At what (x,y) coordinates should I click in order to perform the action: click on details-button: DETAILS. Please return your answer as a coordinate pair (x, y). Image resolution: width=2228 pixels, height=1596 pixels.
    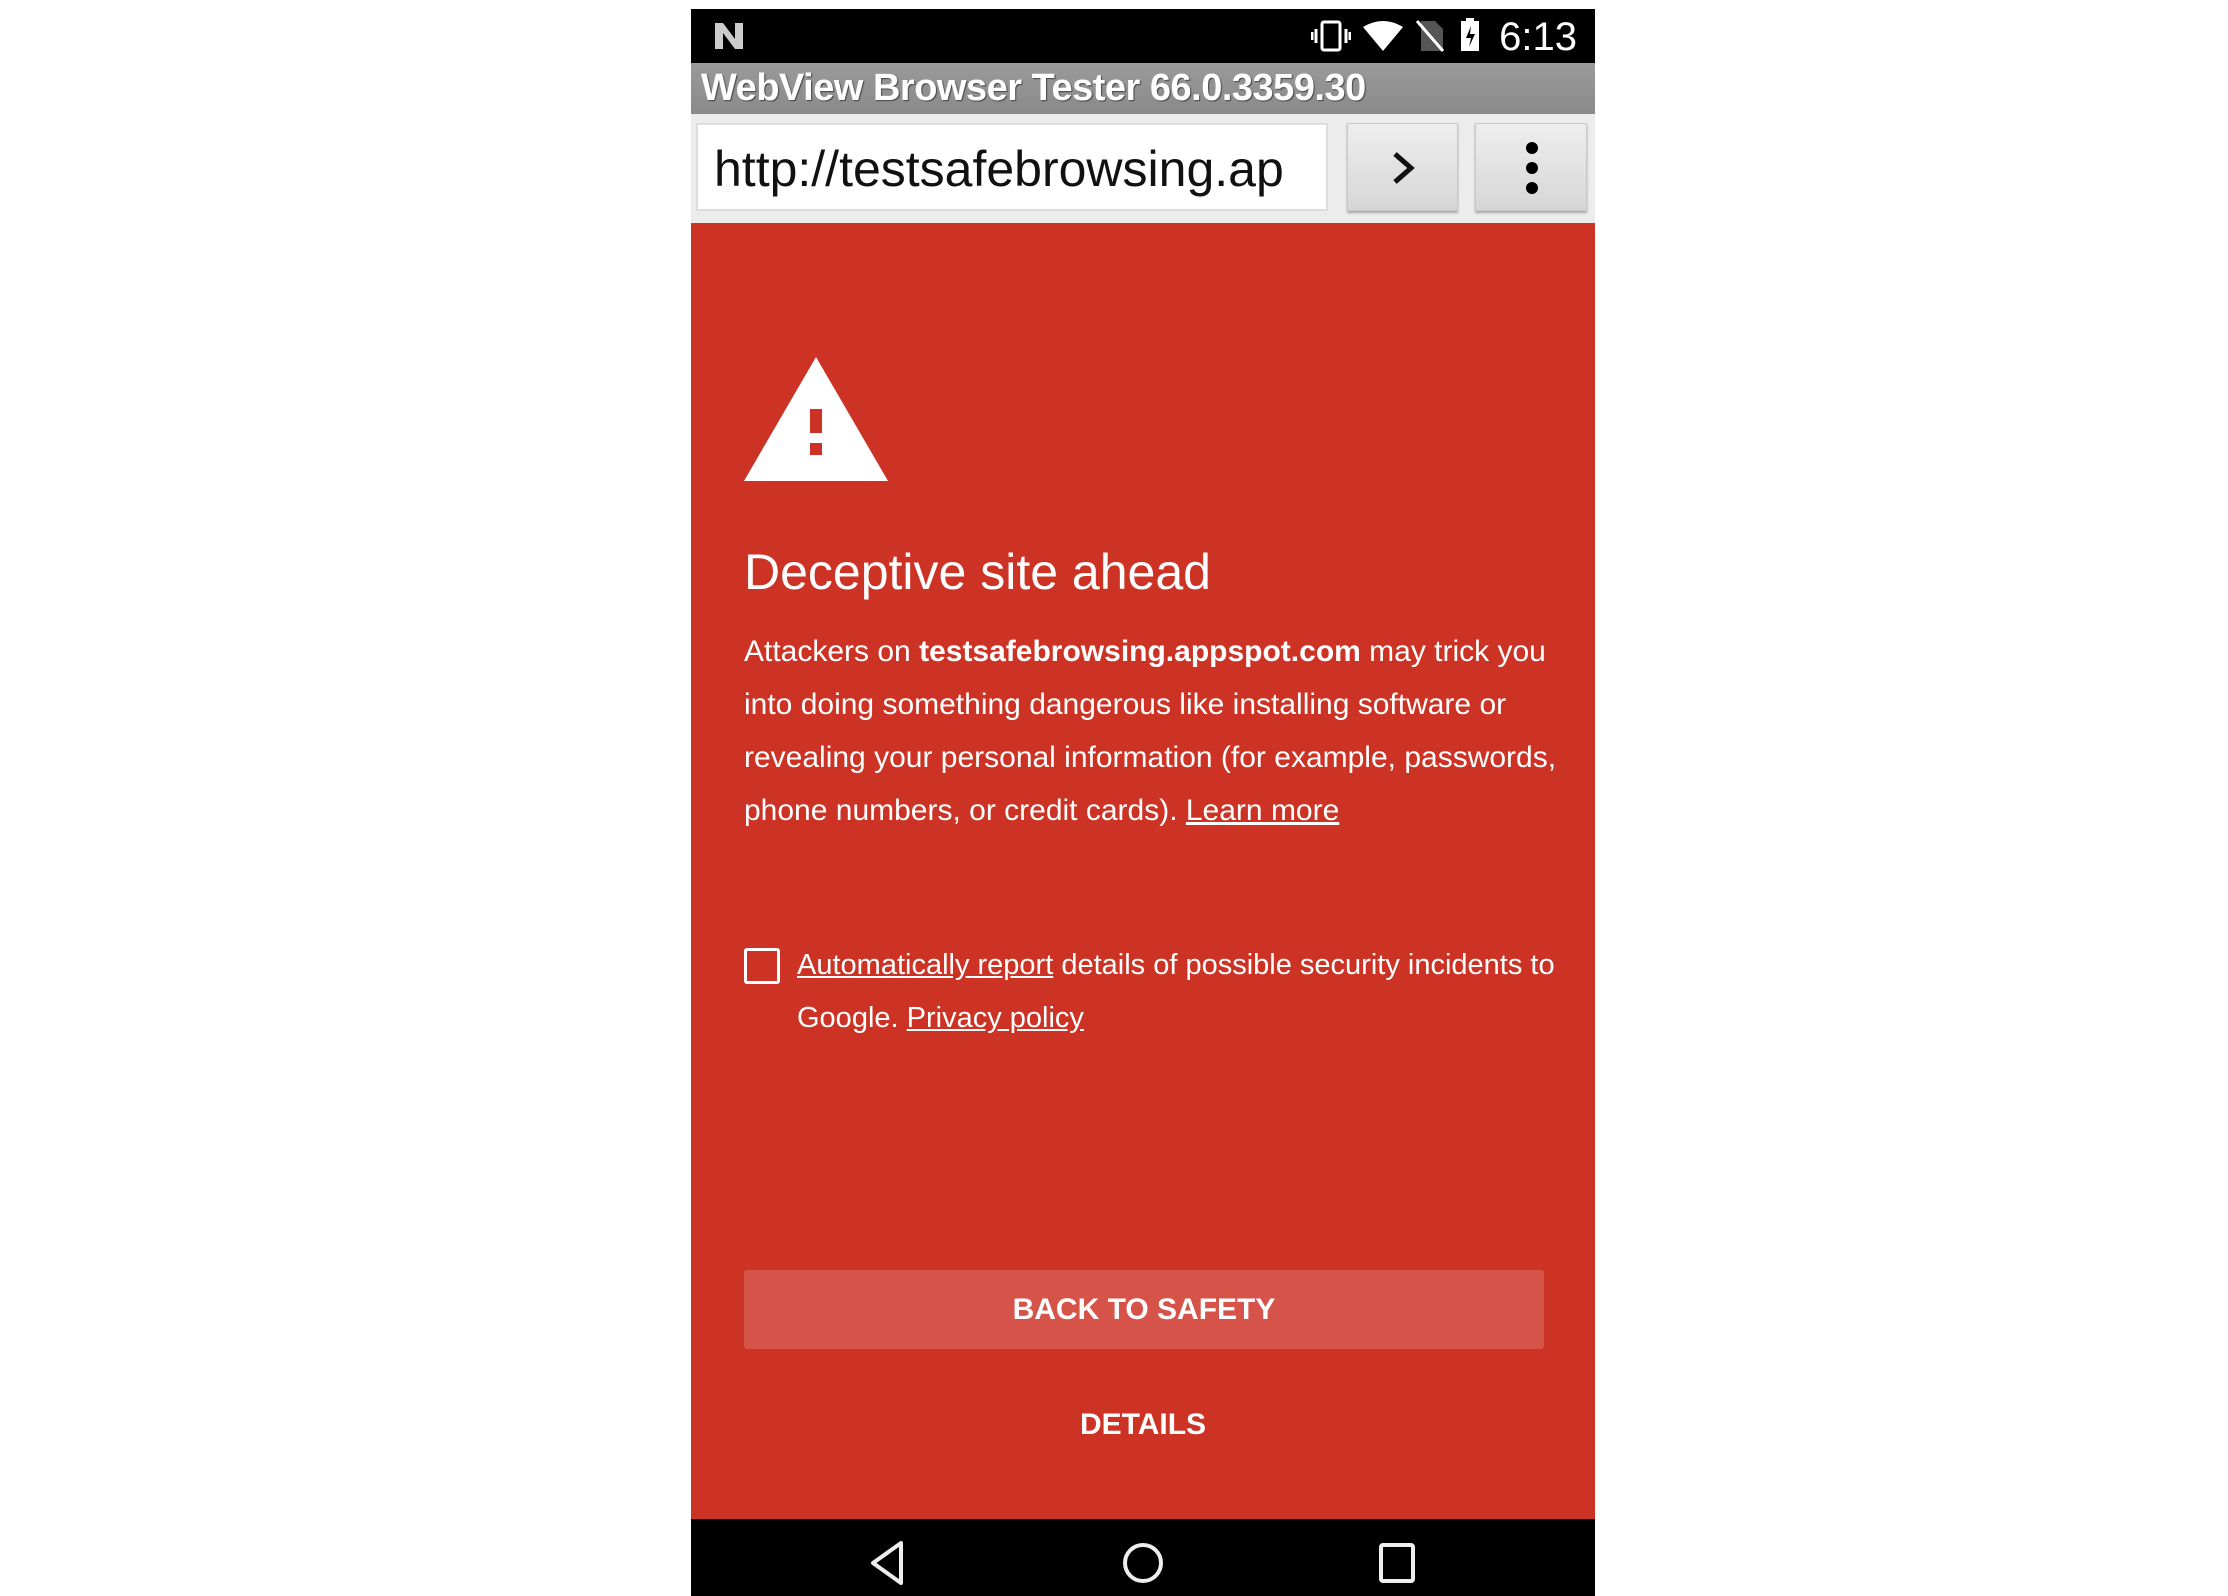
    Looking at the image, I should click on (1143, 1425).